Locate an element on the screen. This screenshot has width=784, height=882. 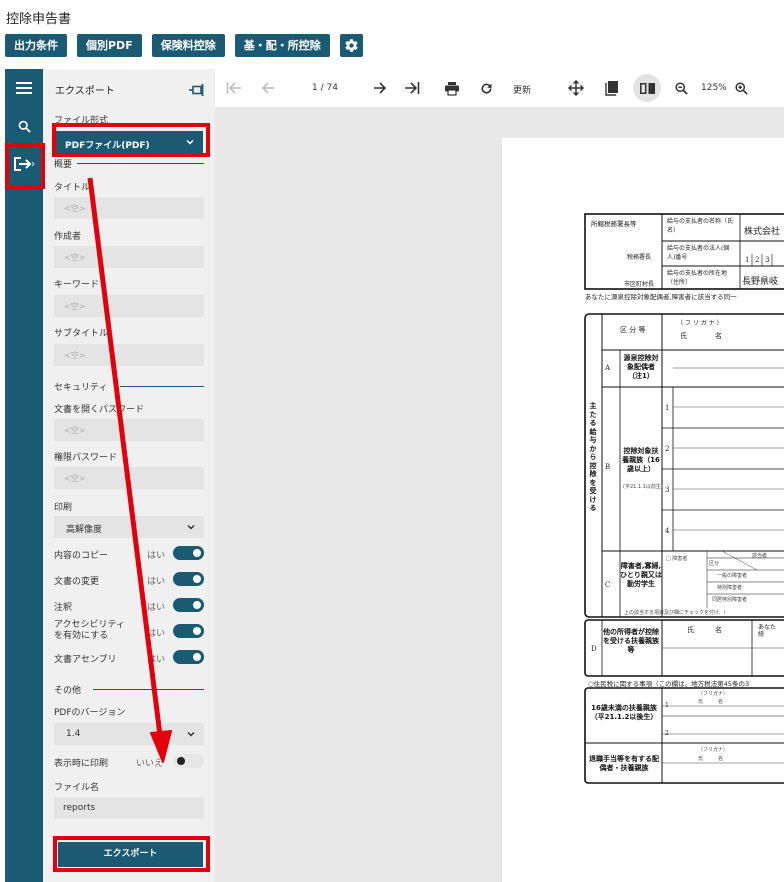
author-input: <空> is located at coordinates (129, 257).